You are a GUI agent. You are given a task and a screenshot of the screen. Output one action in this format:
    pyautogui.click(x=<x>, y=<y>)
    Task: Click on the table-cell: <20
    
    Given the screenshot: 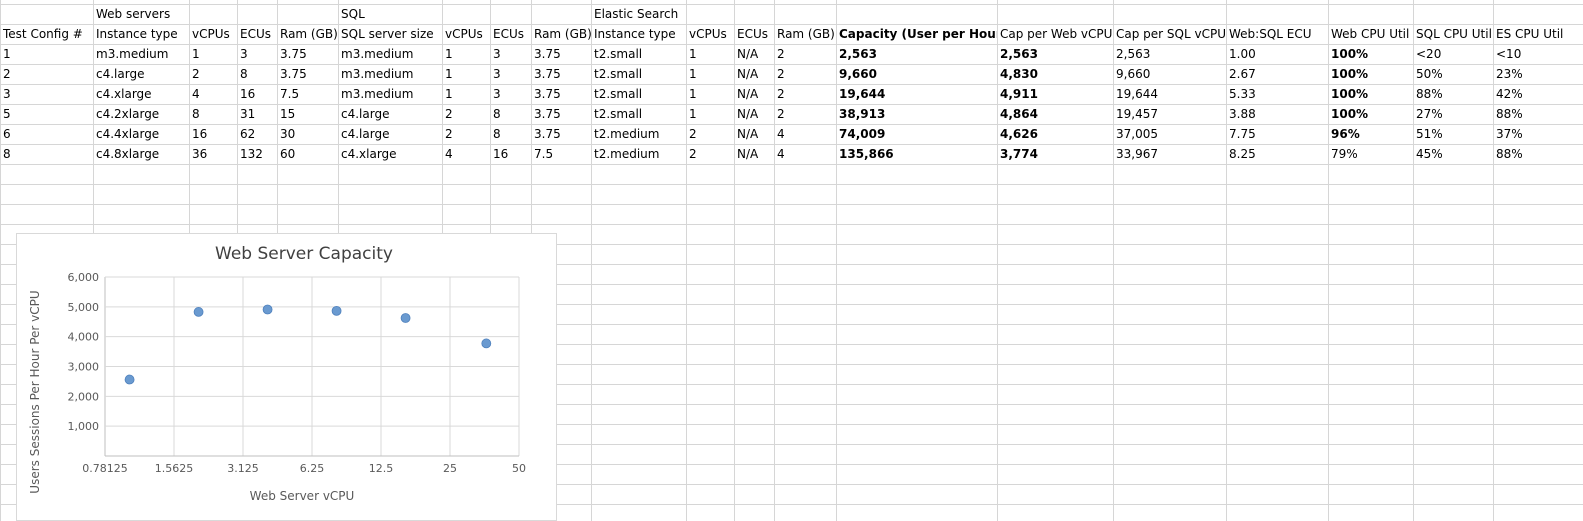 What is the action you would take?
    pyautogui.click(x=1453, y=54)
    